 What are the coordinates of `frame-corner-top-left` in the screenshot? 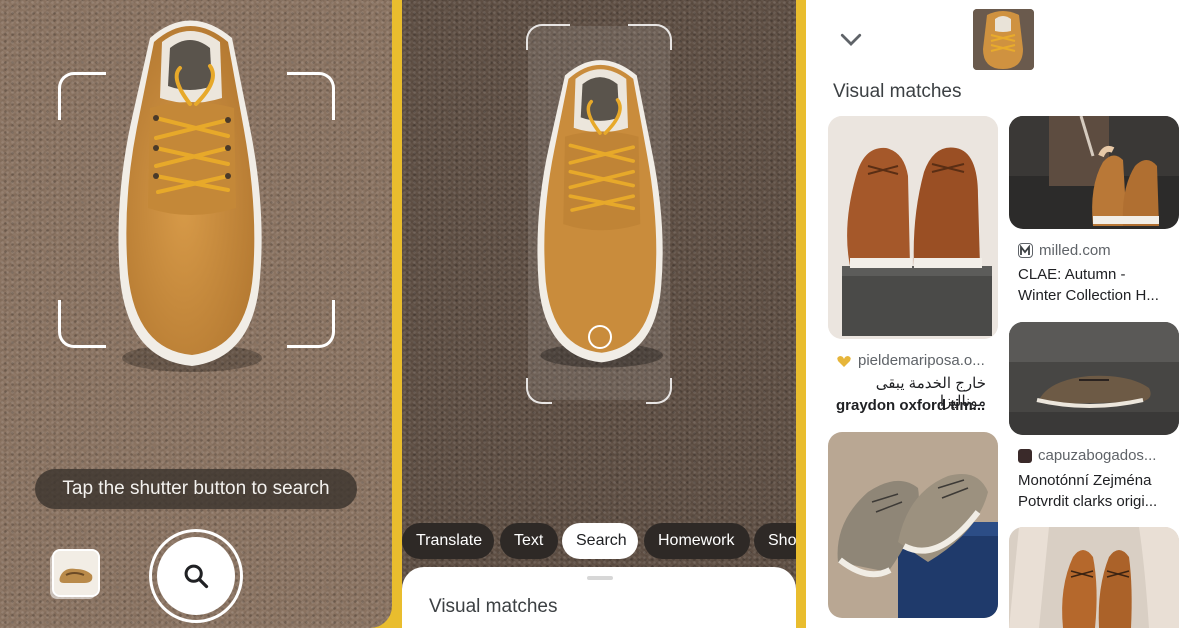 It's located at (82, 96).